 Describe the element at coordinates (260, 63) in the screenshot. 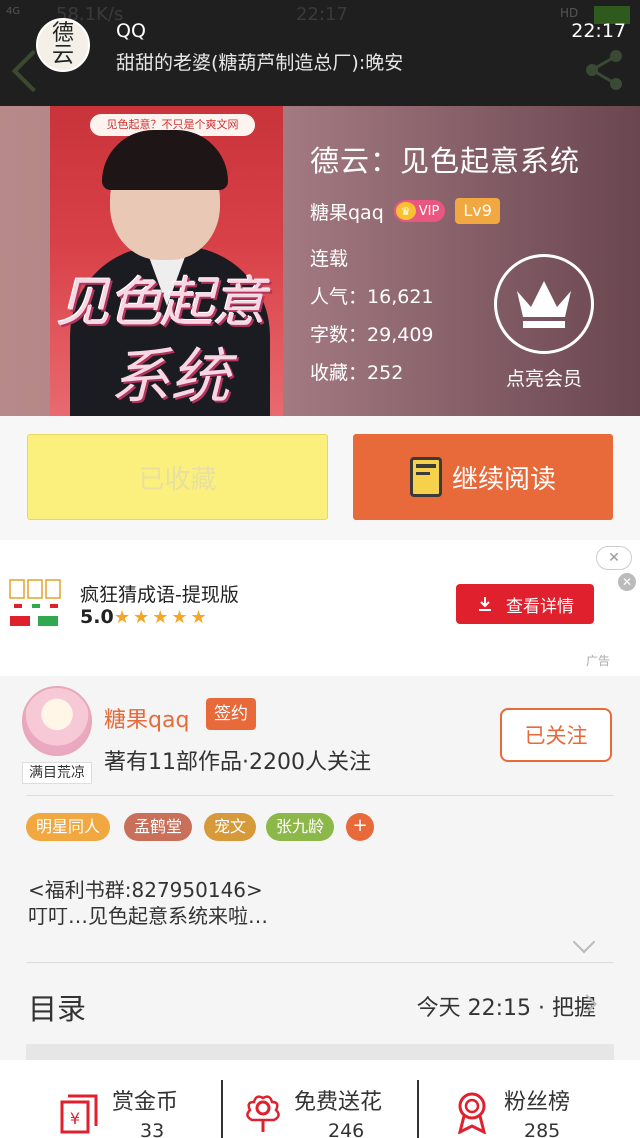

I see `notification-message: 甜甜的老婆(糖葫芦制造总厂):晚安` at that location.